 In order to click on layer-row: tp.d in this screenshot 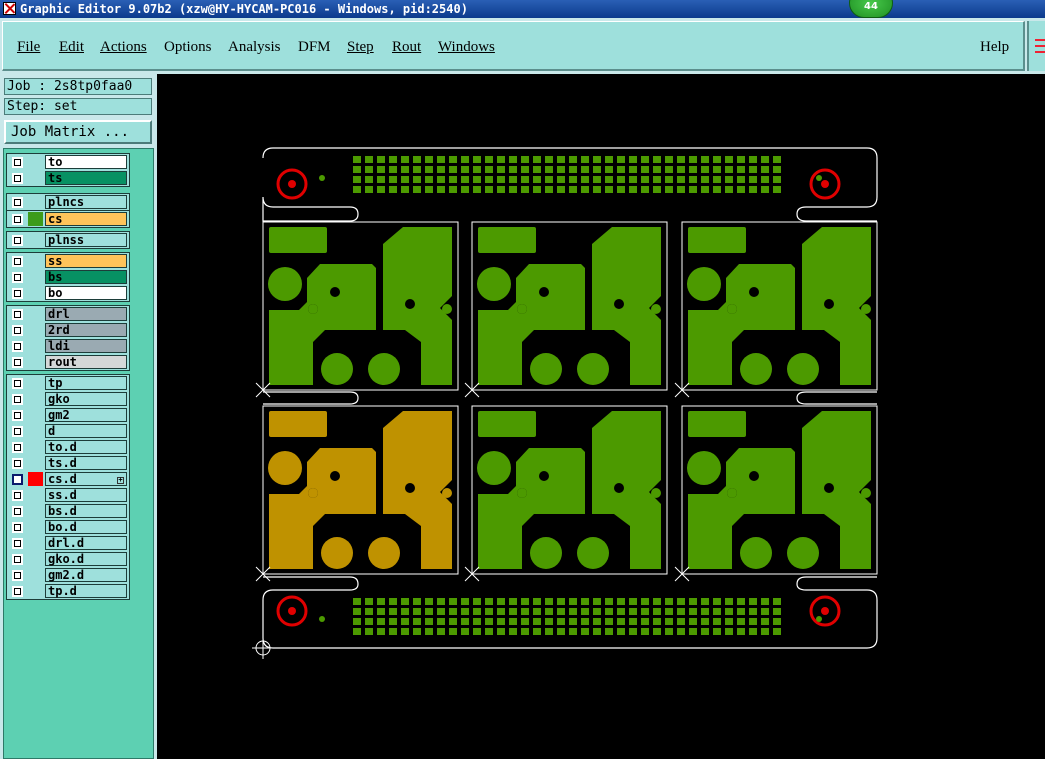, I will do `click(68, 591)`.